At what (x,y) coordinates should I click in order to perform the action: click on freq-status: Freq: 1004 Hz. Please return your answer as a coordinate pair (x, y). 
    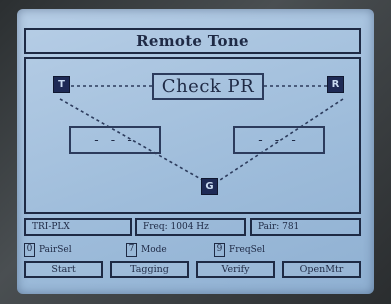
    Looking at the image, I should click on (190, 227).